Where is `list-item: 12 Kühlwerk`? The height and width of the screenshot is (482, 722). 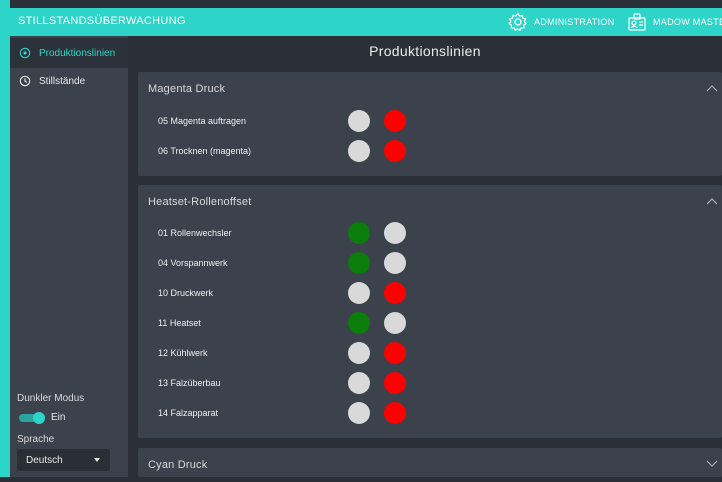 list-item: 12 Kühlwerk is located at coordinates (430, 353).